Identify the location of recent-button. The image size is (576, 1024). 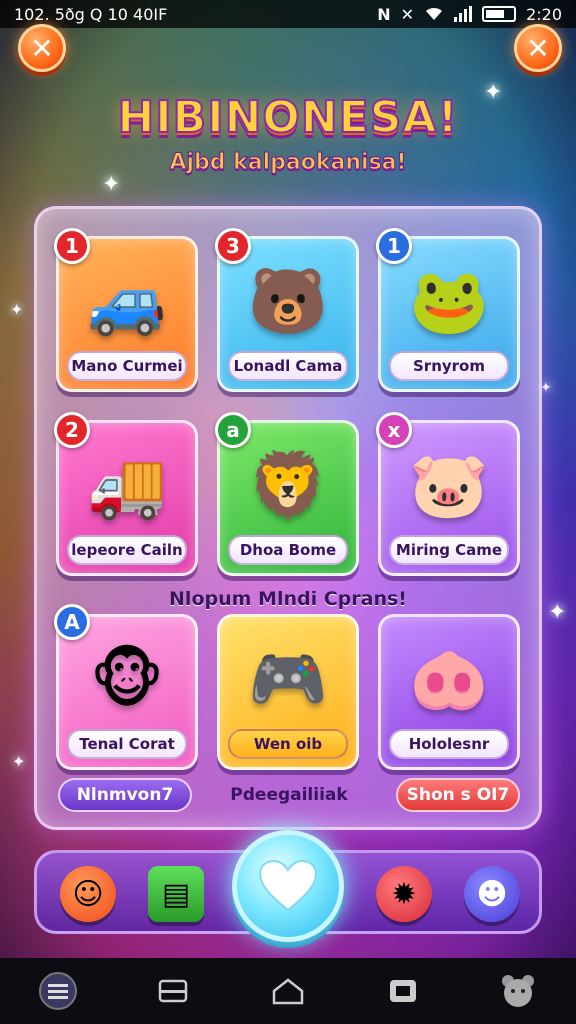
(403, 991).